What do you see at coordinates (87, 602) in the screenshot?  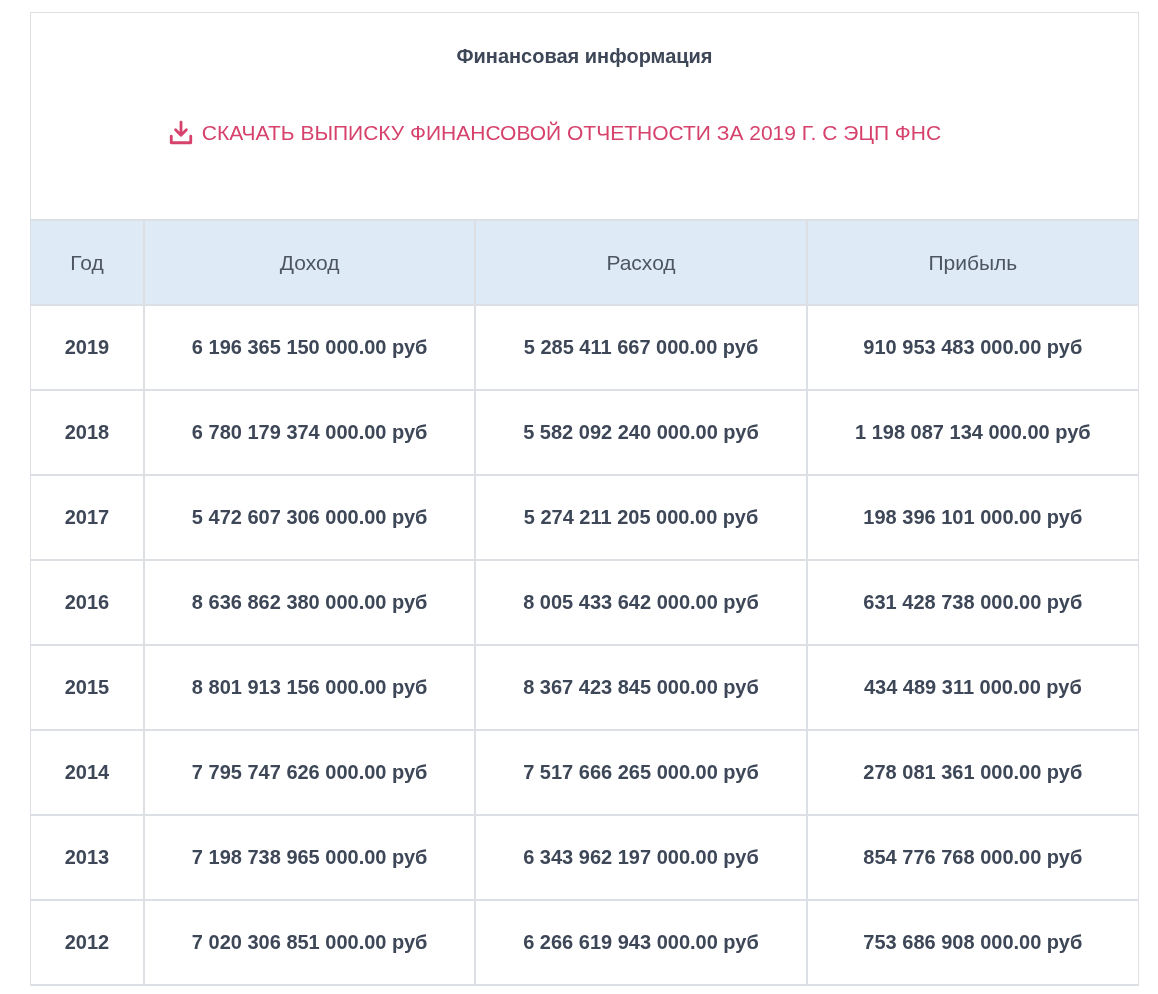 I see `table-cell: 2016` at bounding box center [87, 602].